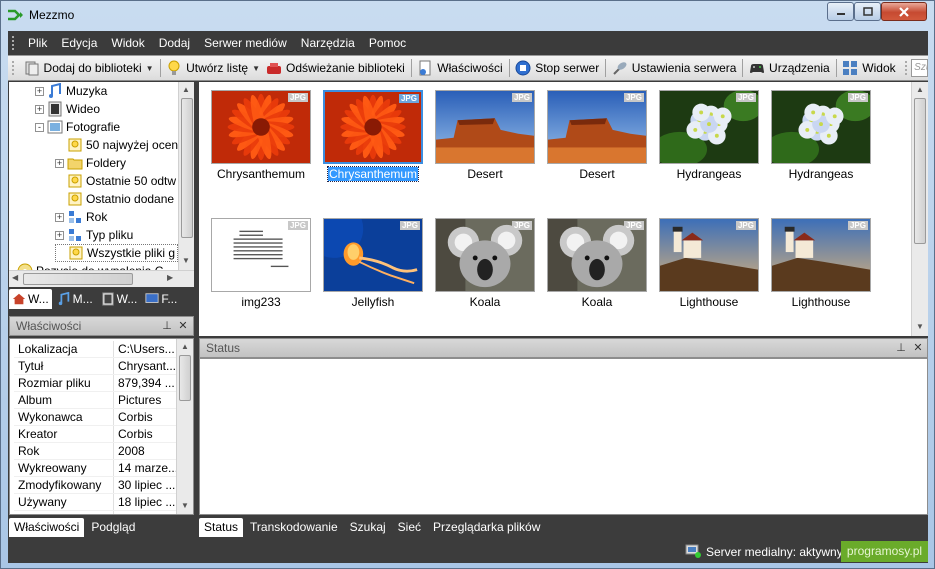 The width and height of the screenshot is (935, 569). What do you see at coordinates (221, 527) in the screenshot?
I see `tab-status: Status` at bounding box center [221, 527].